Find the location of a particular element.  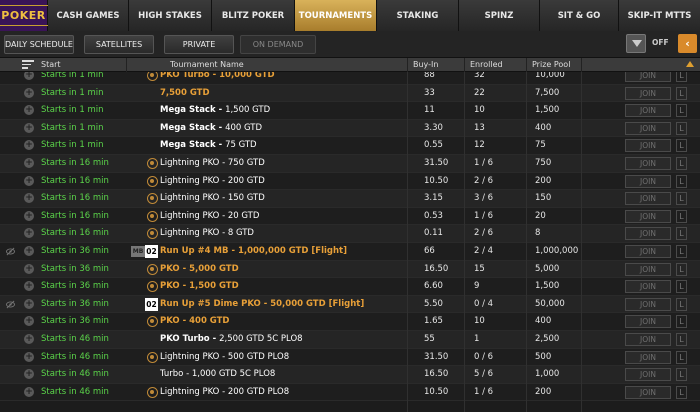

tournament-name: Lightning PKO - 750 GTD is located at coordinates (212, 163).